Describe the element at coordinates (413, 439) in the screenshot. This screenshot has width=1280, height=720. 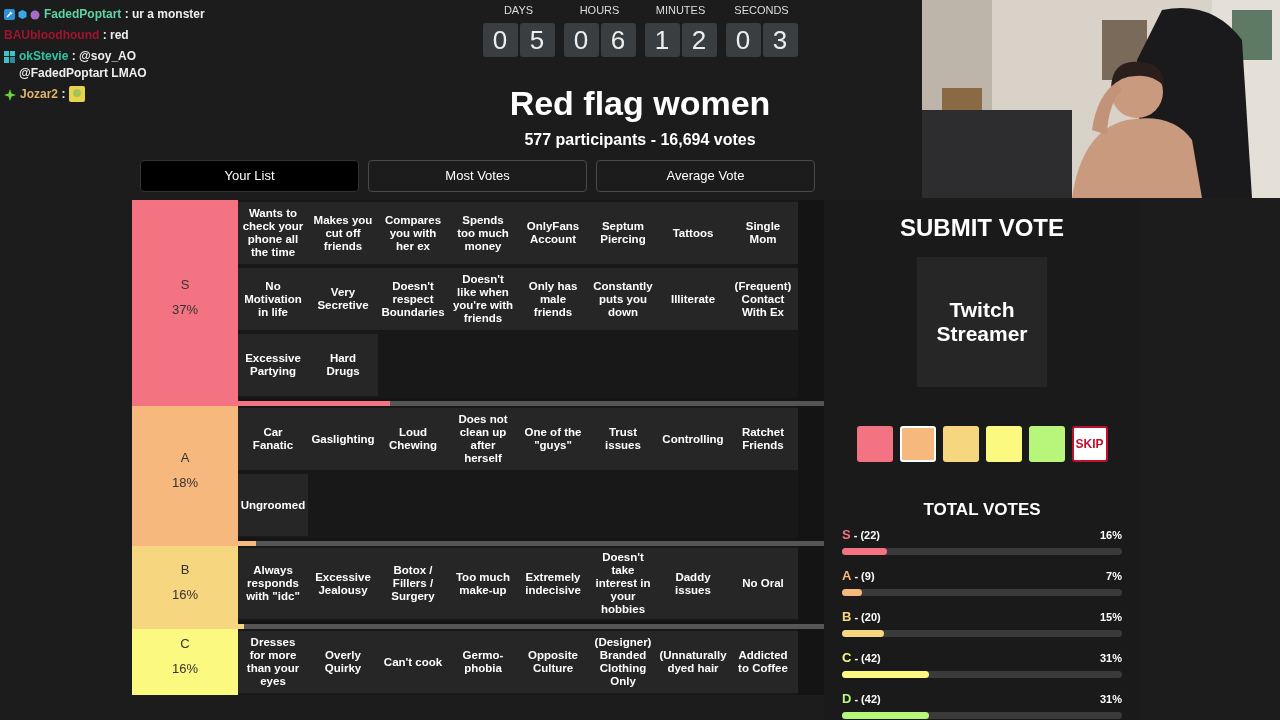
I see `tier-item: Loud Chewing` at that location.